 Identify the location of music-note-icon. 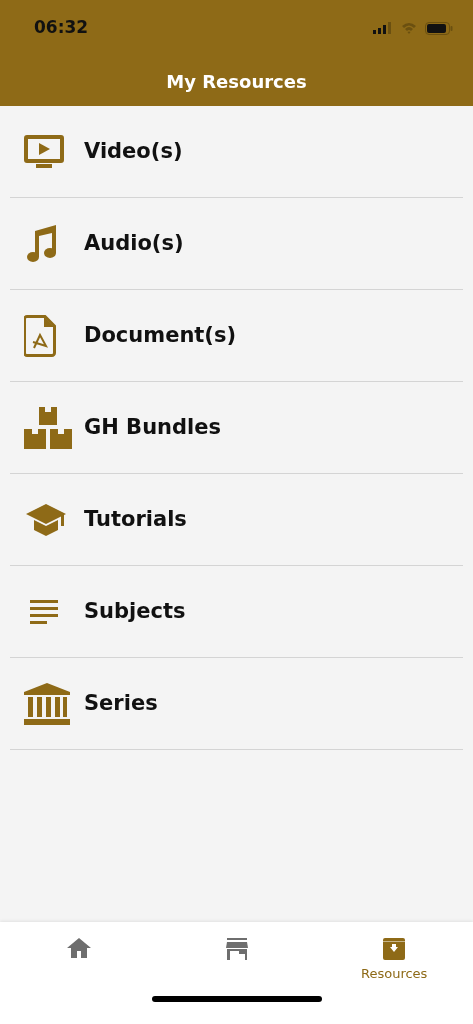
(42, 243).